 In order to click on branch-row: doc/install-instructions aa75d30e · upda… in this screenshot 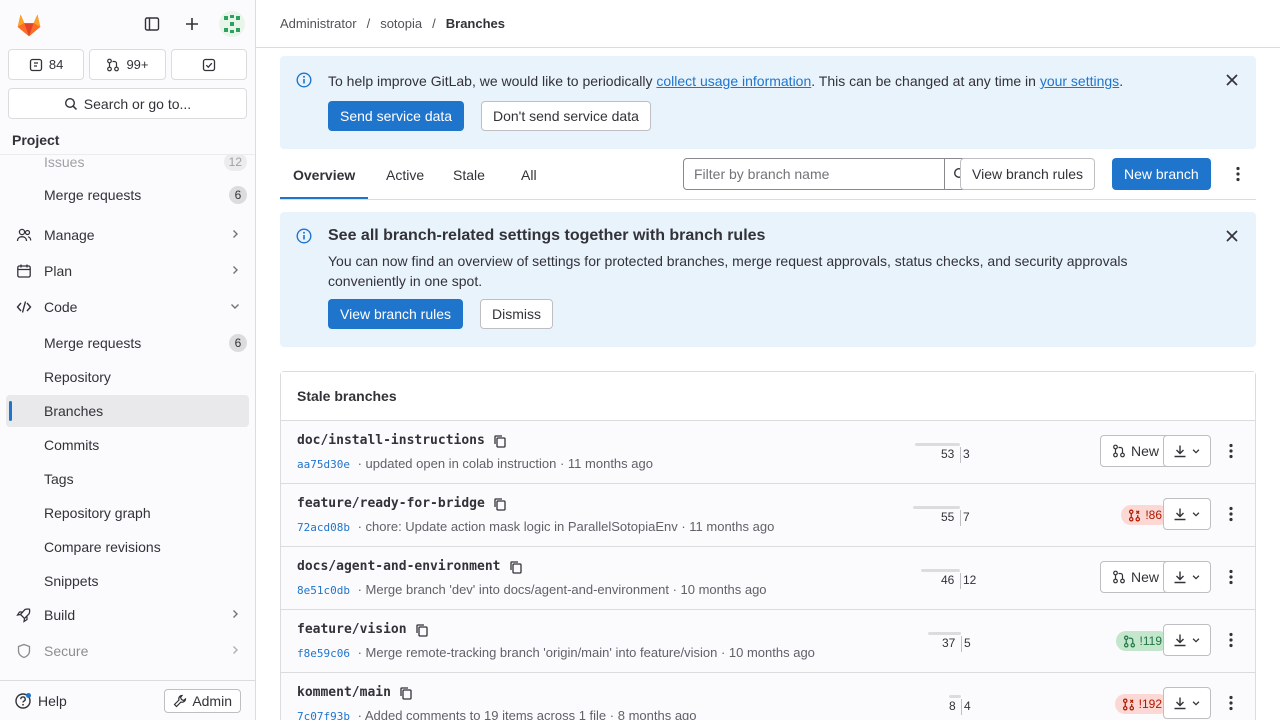, I will do `click(768, 452)`.